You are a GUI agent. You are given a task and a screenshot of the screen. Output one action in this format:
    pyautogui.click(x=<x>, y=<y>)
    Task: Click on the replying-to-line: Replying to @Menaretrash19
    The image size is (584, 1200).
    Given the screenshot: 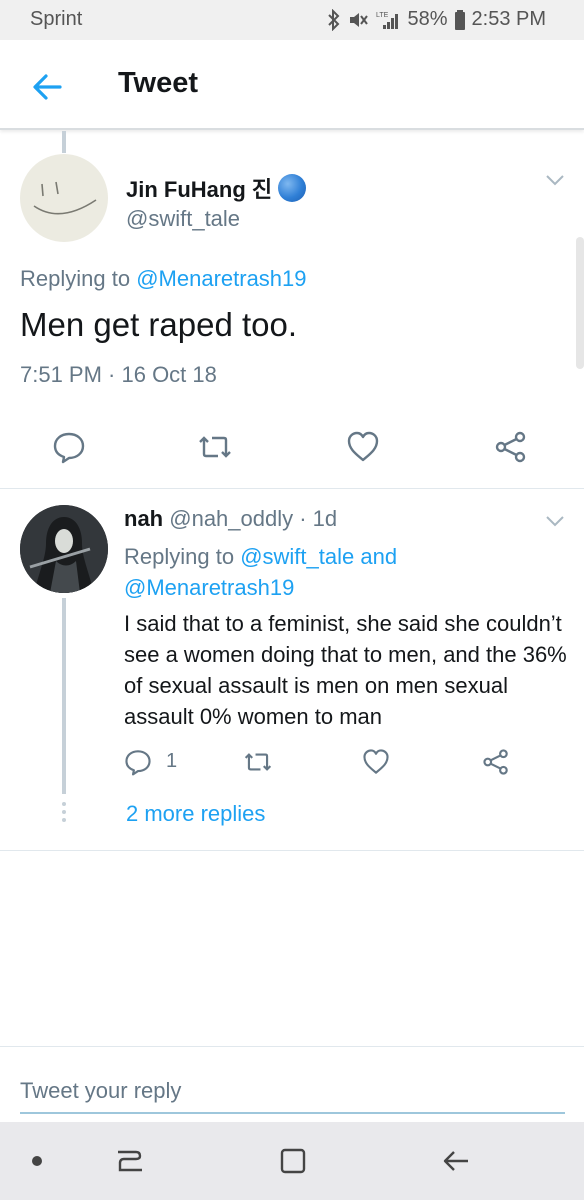 What is the action you would take?
    pyautogui.click(x=163, y=279)
    